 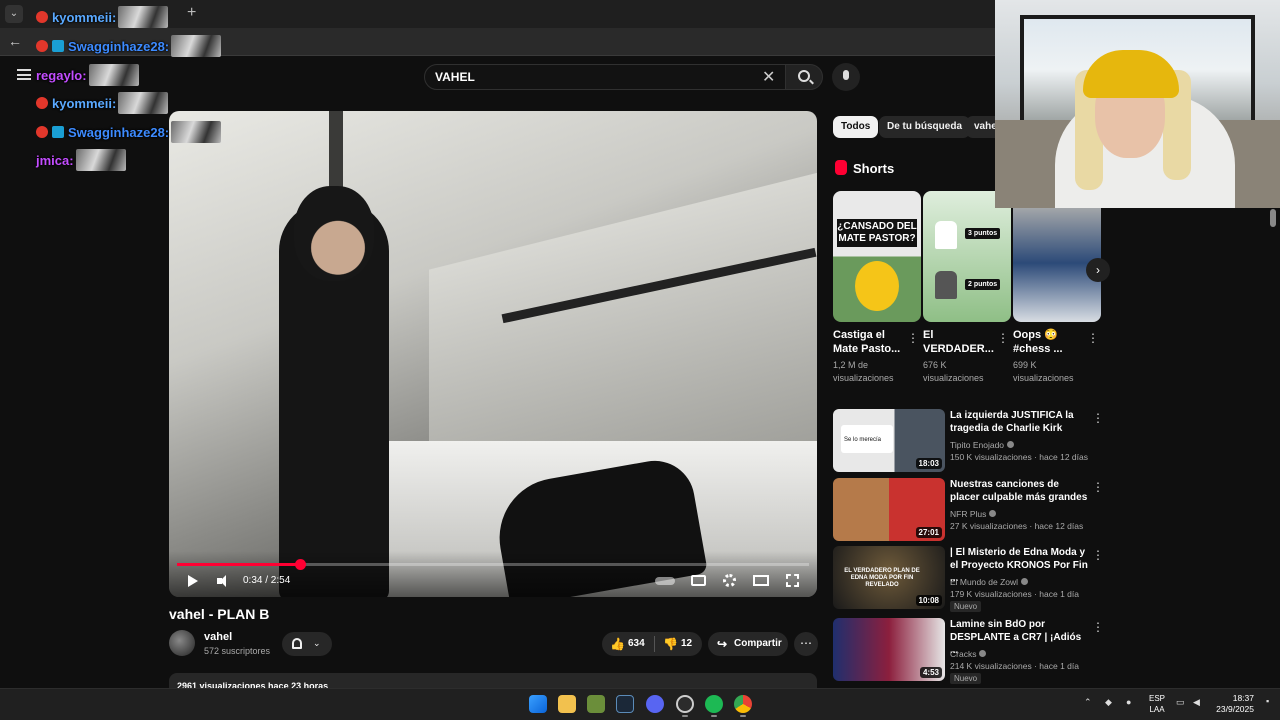 What do you see at coordinates (928, 532) in the screenshot?
I see `video-duration: 27:01` at bounding box center [928, 532].